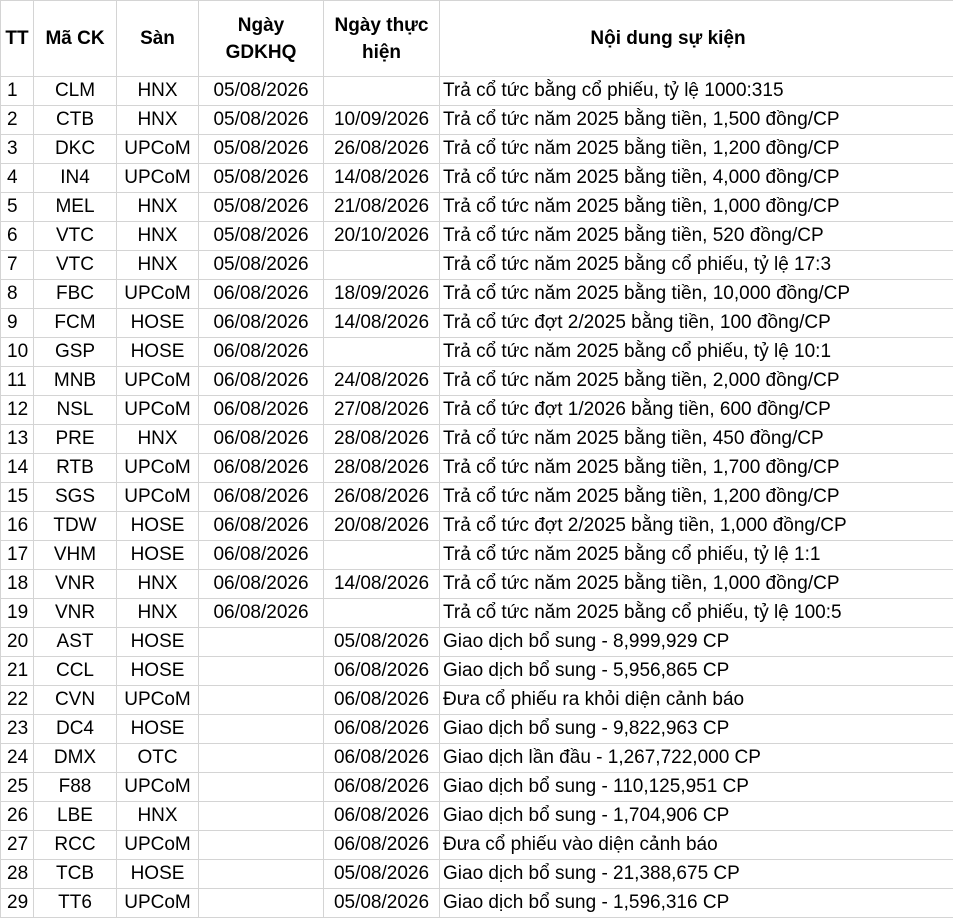 This screenshot has width=953, height=918. What do you see at coordinates (75, 700) in the screenshot?
I see `cell-ma-ck: CVN` at bounding box center [75, 700].